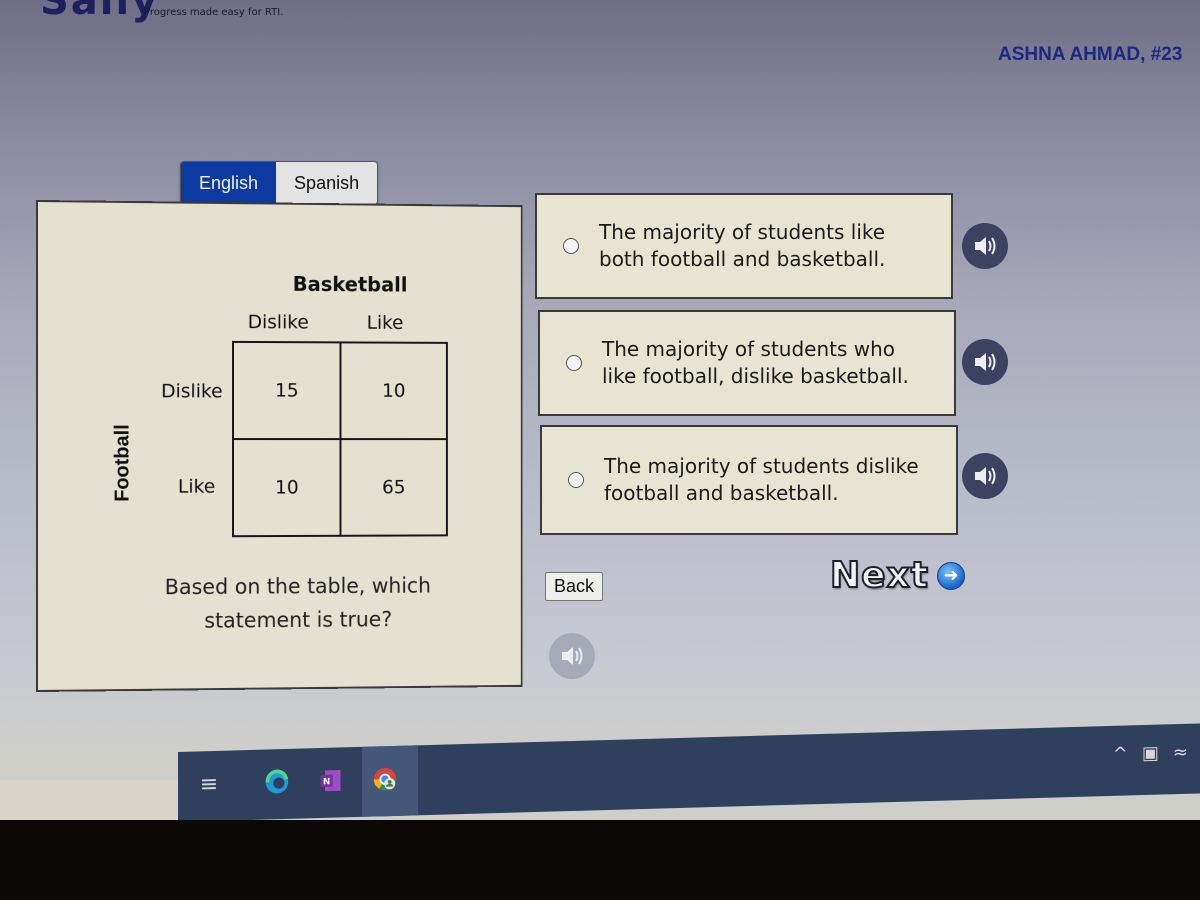 This screenshot has width=1200, height=900. I want to click on wifi-icon: ≈, so click(1180, 752).